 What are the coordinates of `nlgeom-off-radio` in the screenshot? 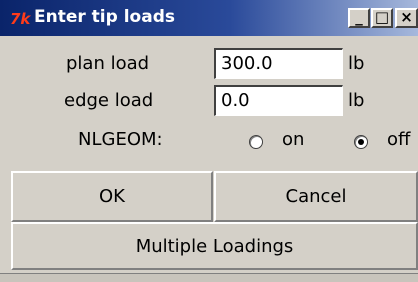 It's located at (361, 142).